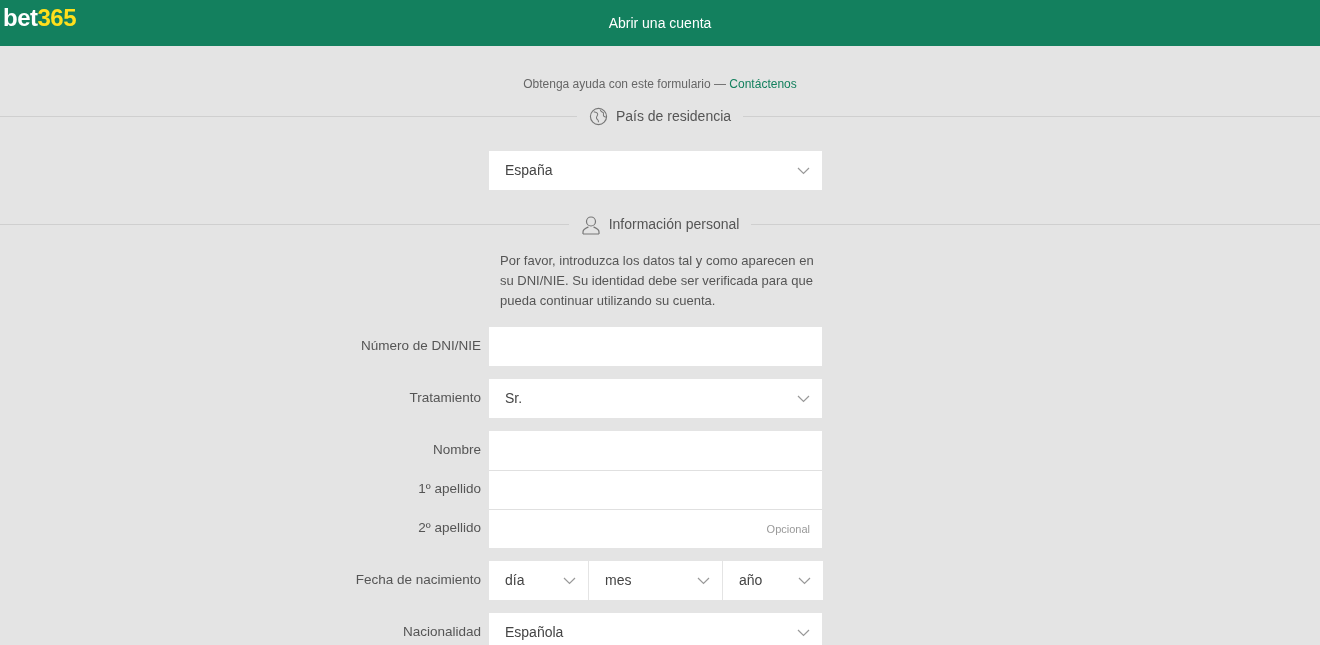  Describe the element at coordinates (751, 580) in the screenshot. I see `select-value: año` at that location.